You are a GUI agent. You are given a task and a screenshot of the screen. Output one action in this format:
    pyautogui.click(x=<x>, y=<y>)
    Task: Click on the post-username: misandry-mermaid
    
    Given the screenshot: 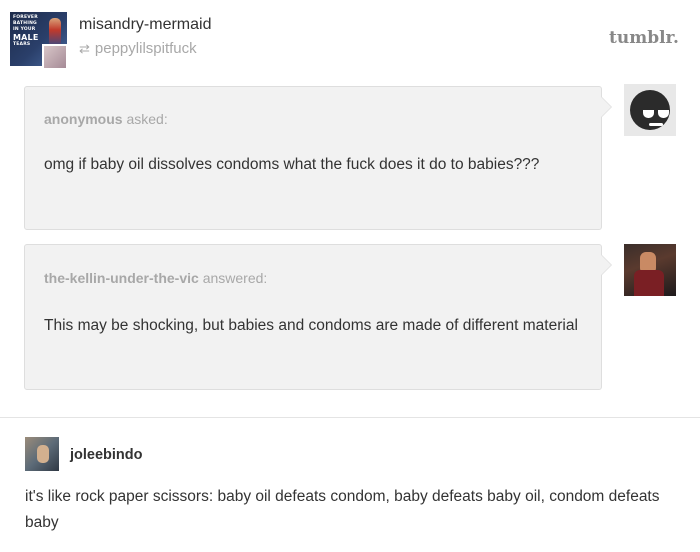 What is the action you would take?
    pyautogui.click(x=145, y=25)
    